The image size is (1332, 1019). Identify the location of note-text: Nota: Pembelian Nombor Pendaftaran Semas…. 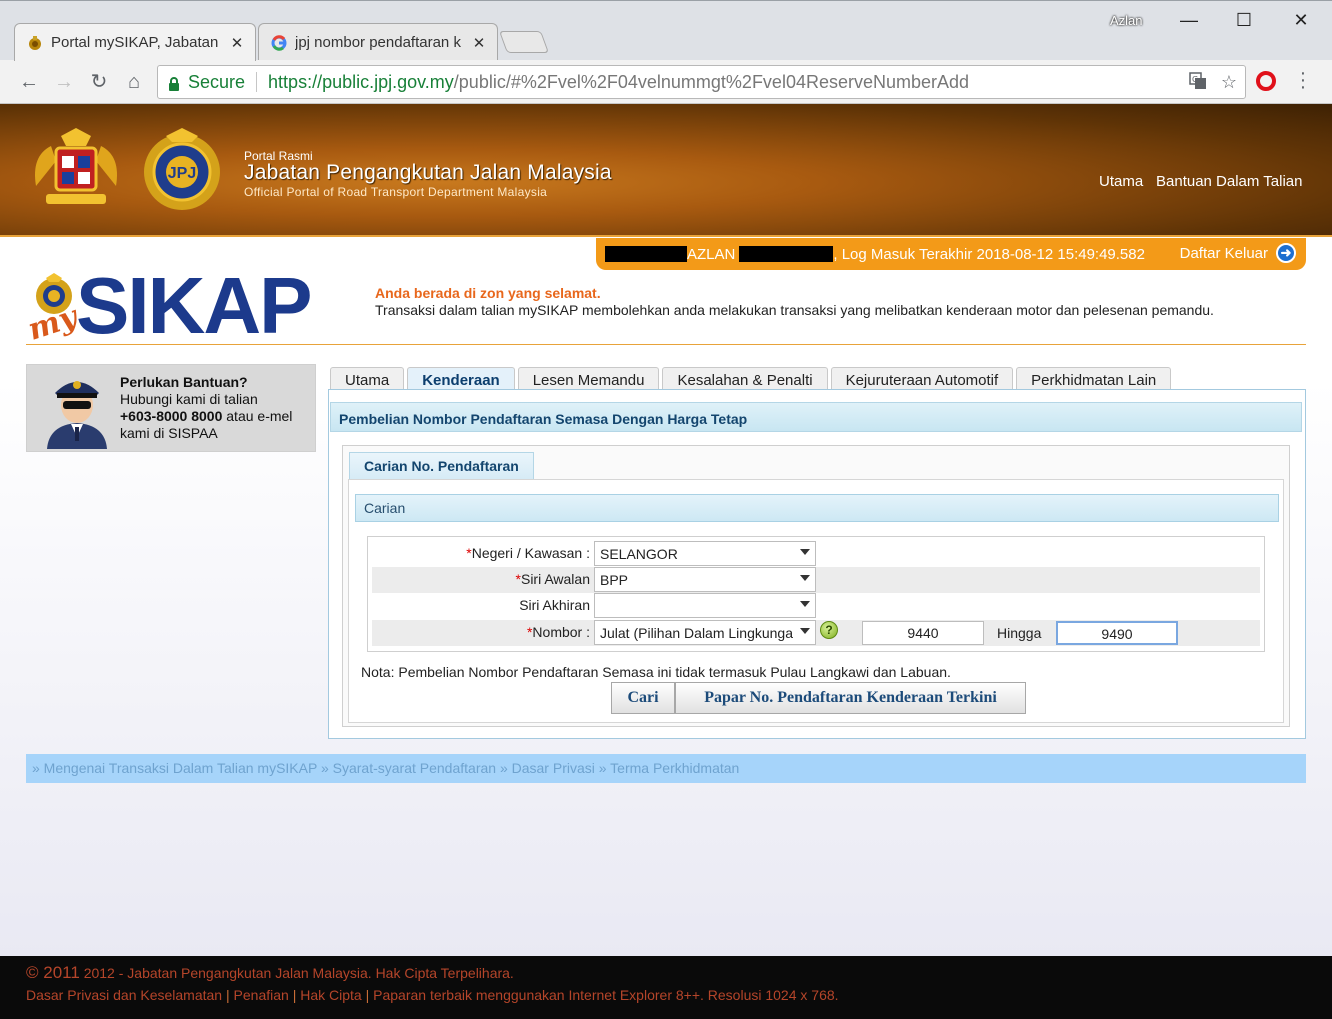
(656, 672).